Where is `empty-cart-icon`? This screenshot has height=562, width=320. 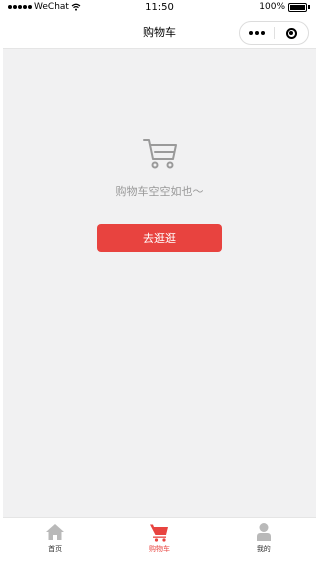
empty-cart-icon is located at coordinates (159, 154).